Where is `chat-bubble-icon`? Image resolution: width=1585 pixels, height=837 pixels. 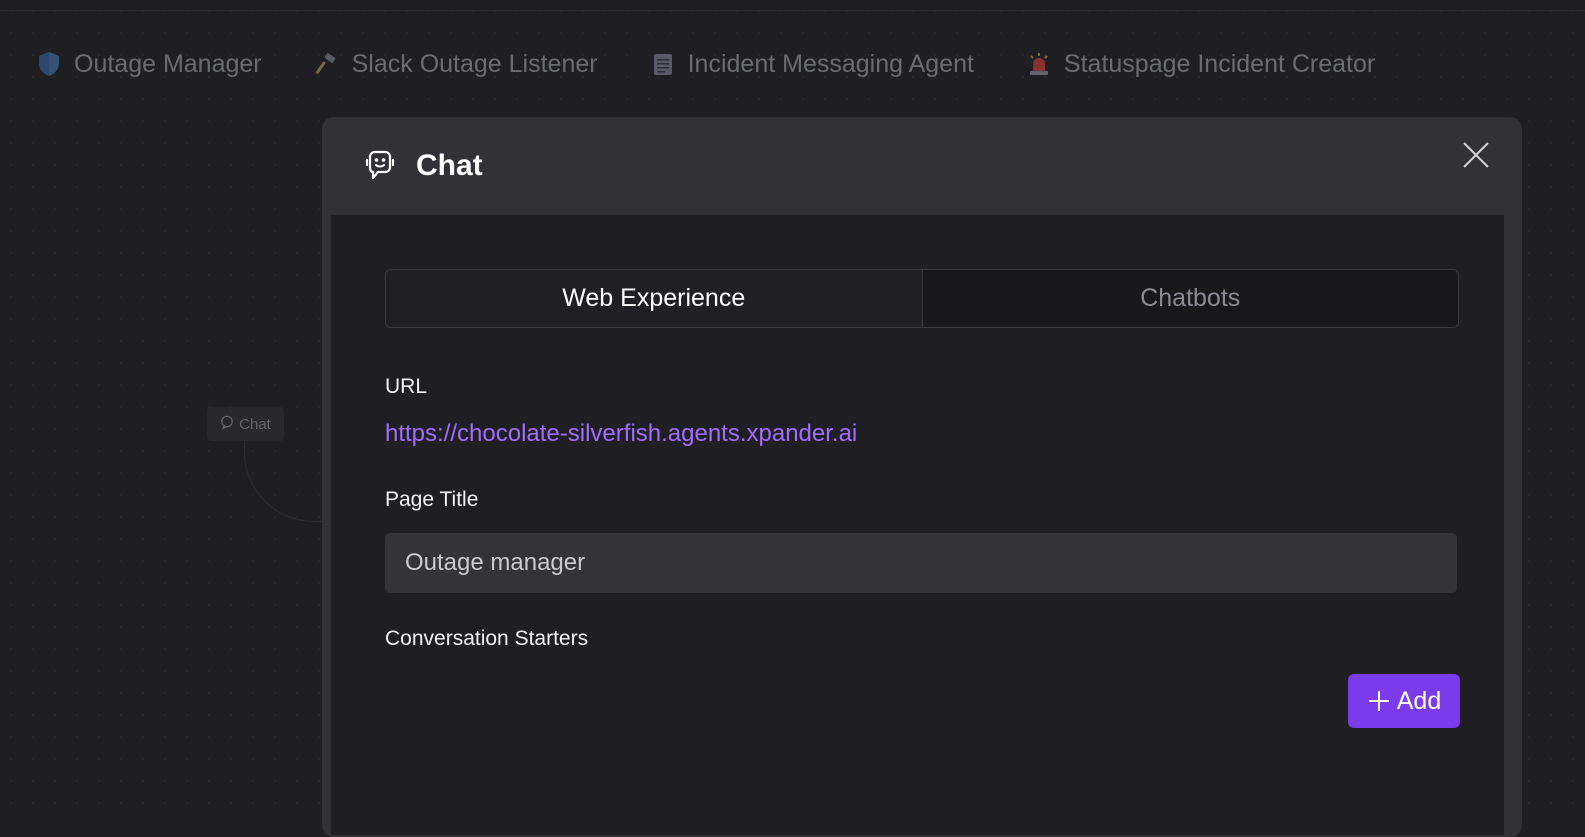 chat-bubble-icon is located at coordinates (227, 424).